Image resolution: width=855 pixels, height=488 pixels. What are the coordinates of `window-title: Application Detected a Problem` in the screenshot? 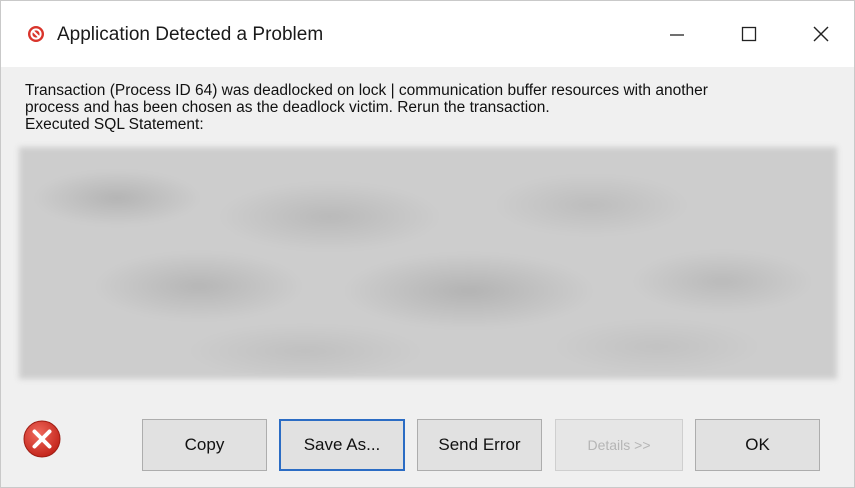 It's located at (190, 34).